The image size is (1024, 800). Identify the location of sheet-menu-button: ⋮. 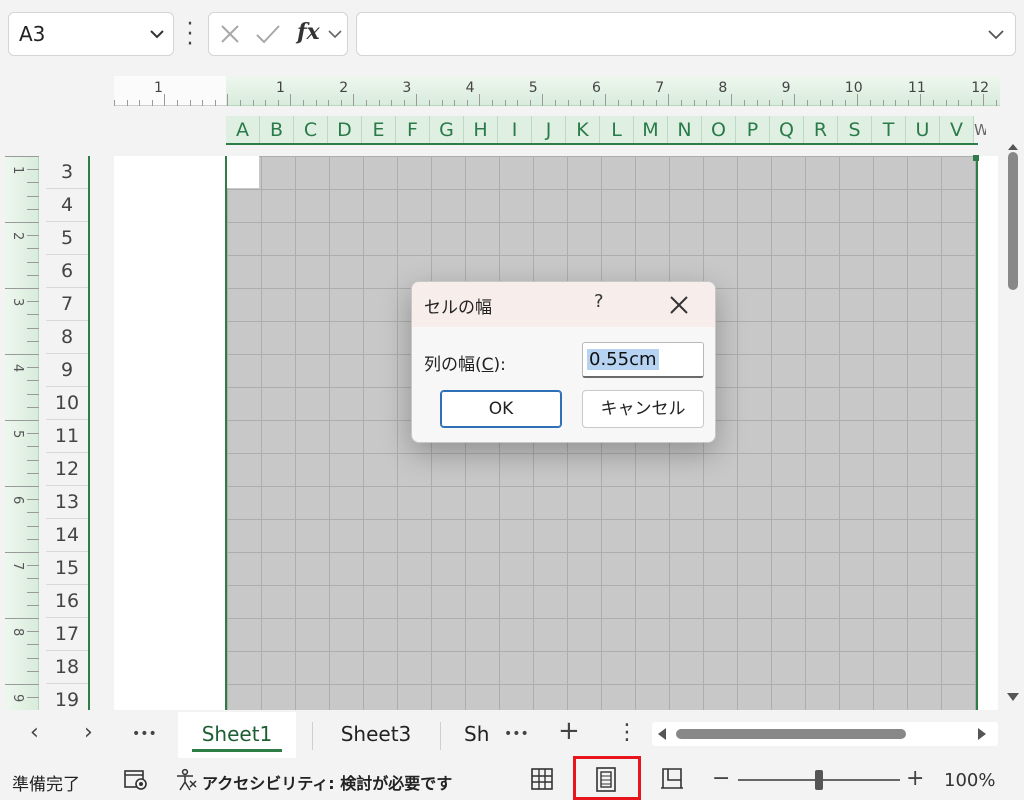
(627, 732).